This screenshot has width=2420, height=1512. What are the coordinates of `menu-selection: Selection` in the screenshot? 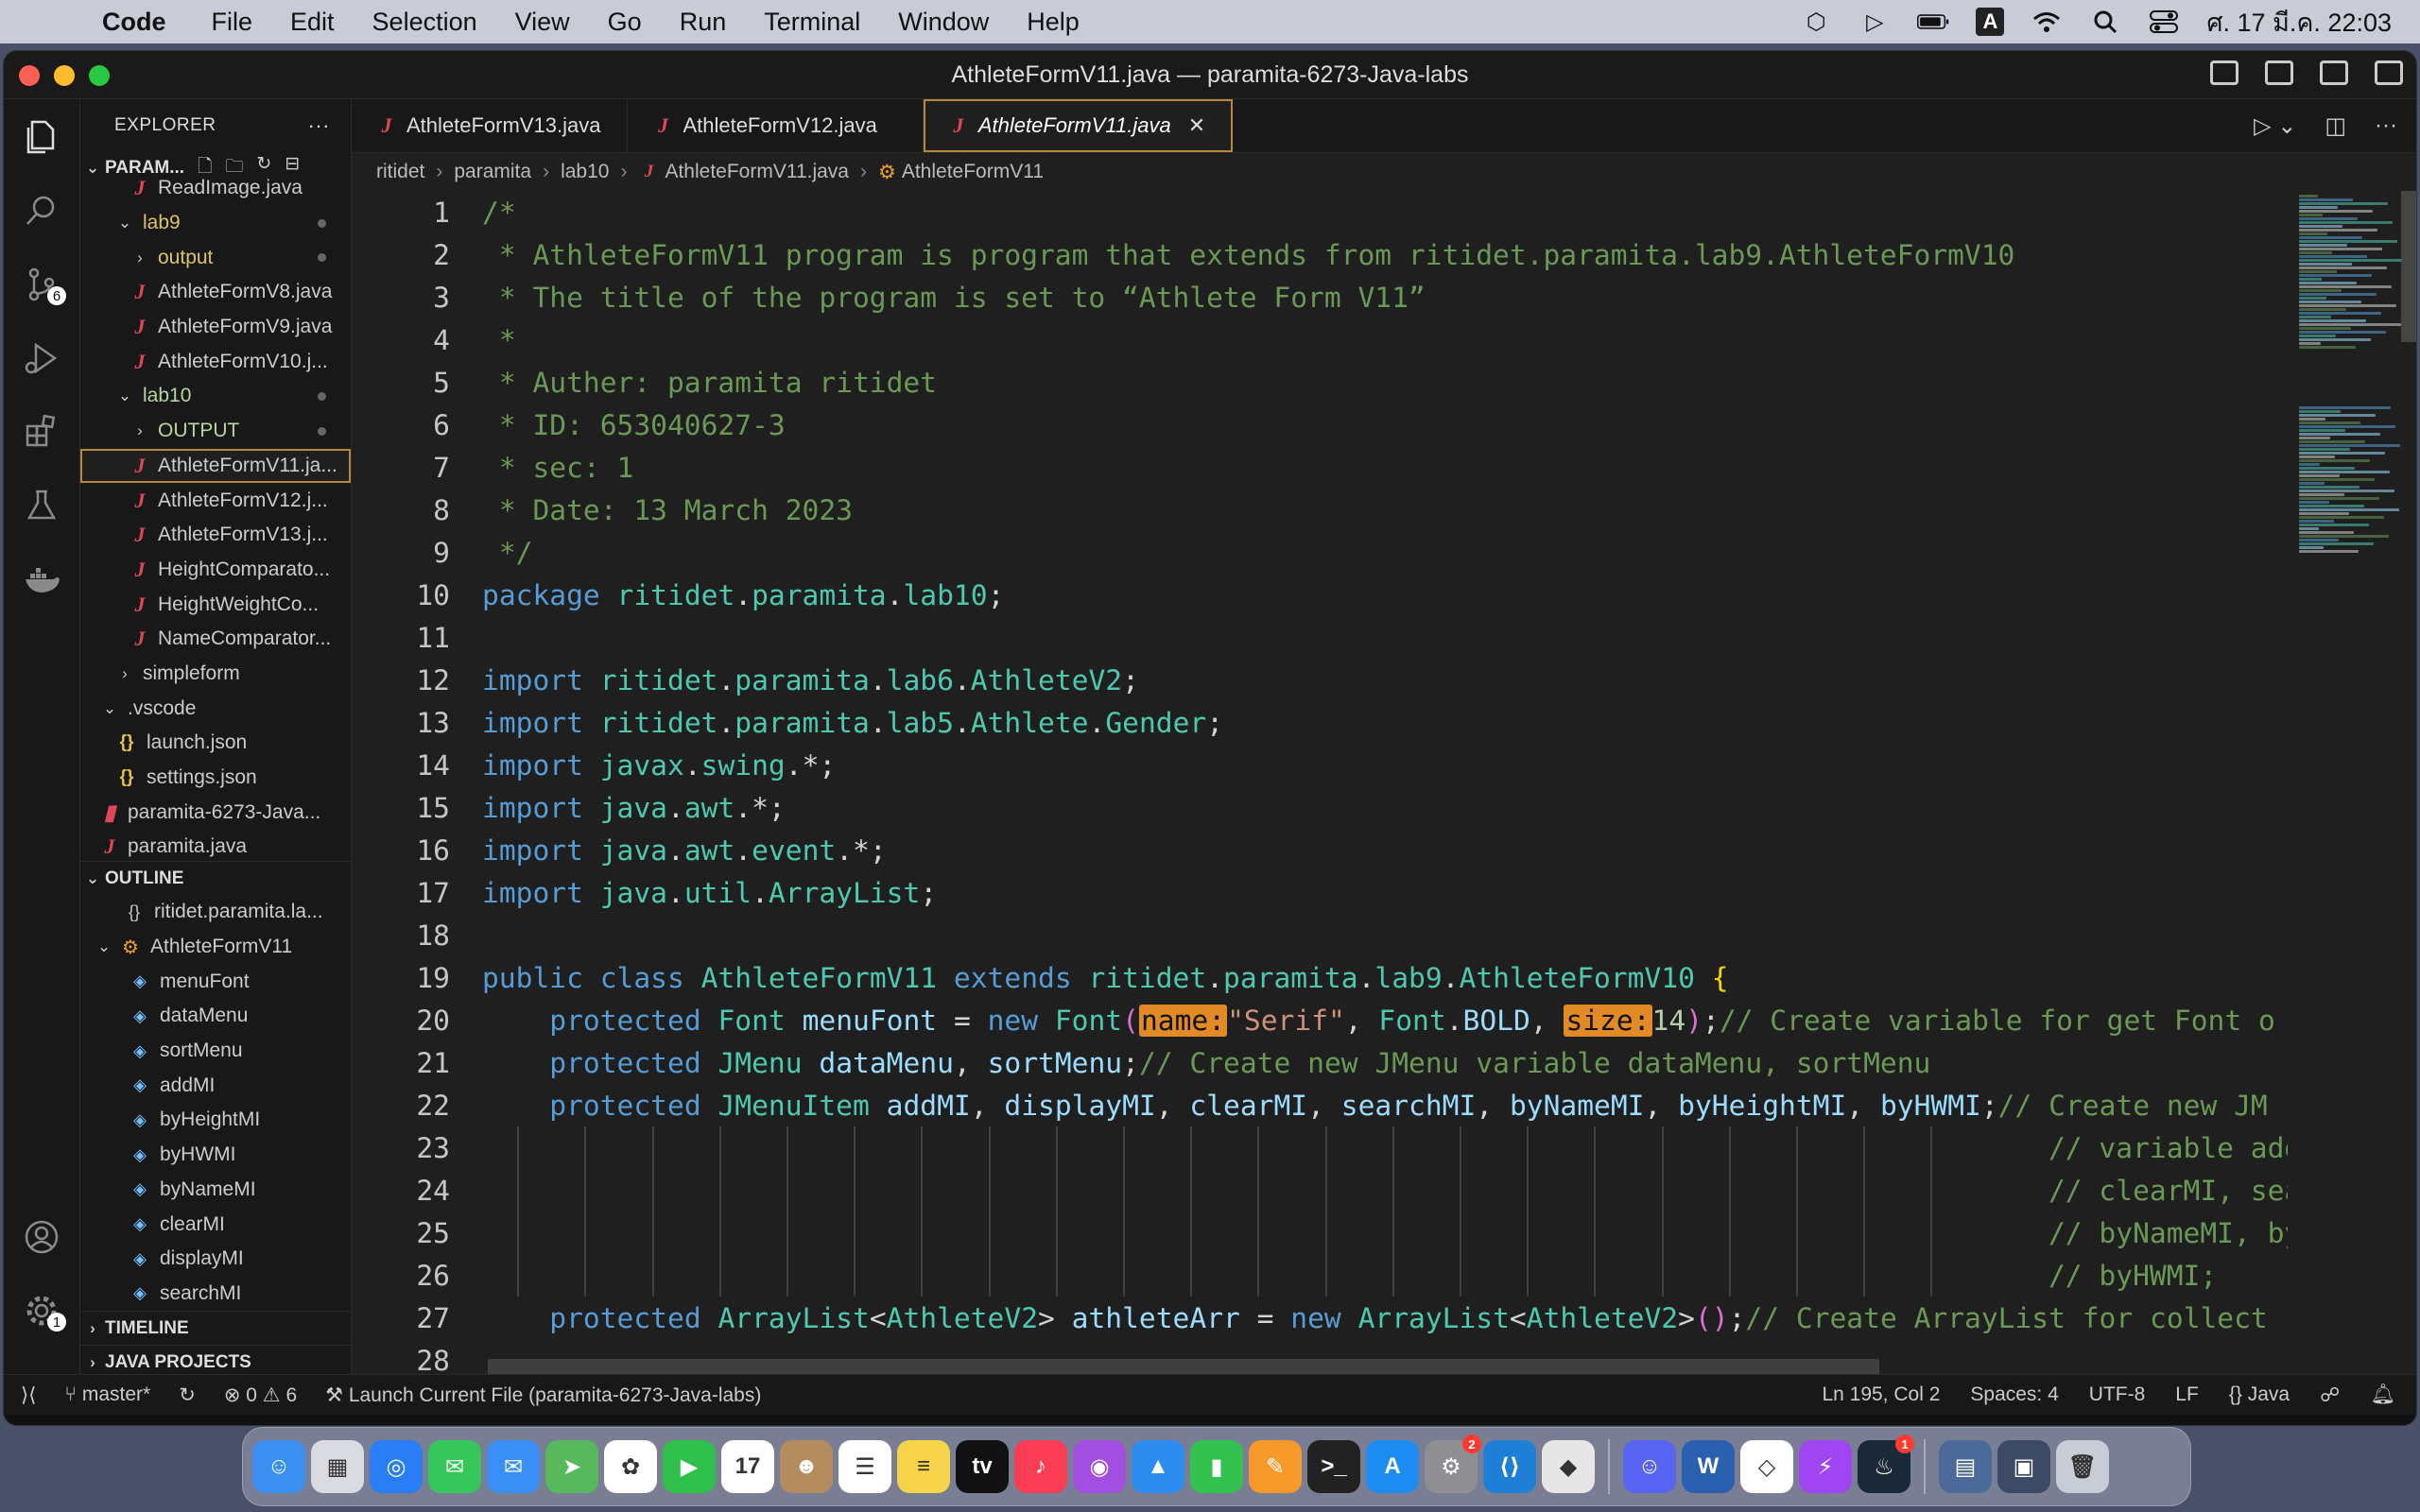 It's located at (424, 22).